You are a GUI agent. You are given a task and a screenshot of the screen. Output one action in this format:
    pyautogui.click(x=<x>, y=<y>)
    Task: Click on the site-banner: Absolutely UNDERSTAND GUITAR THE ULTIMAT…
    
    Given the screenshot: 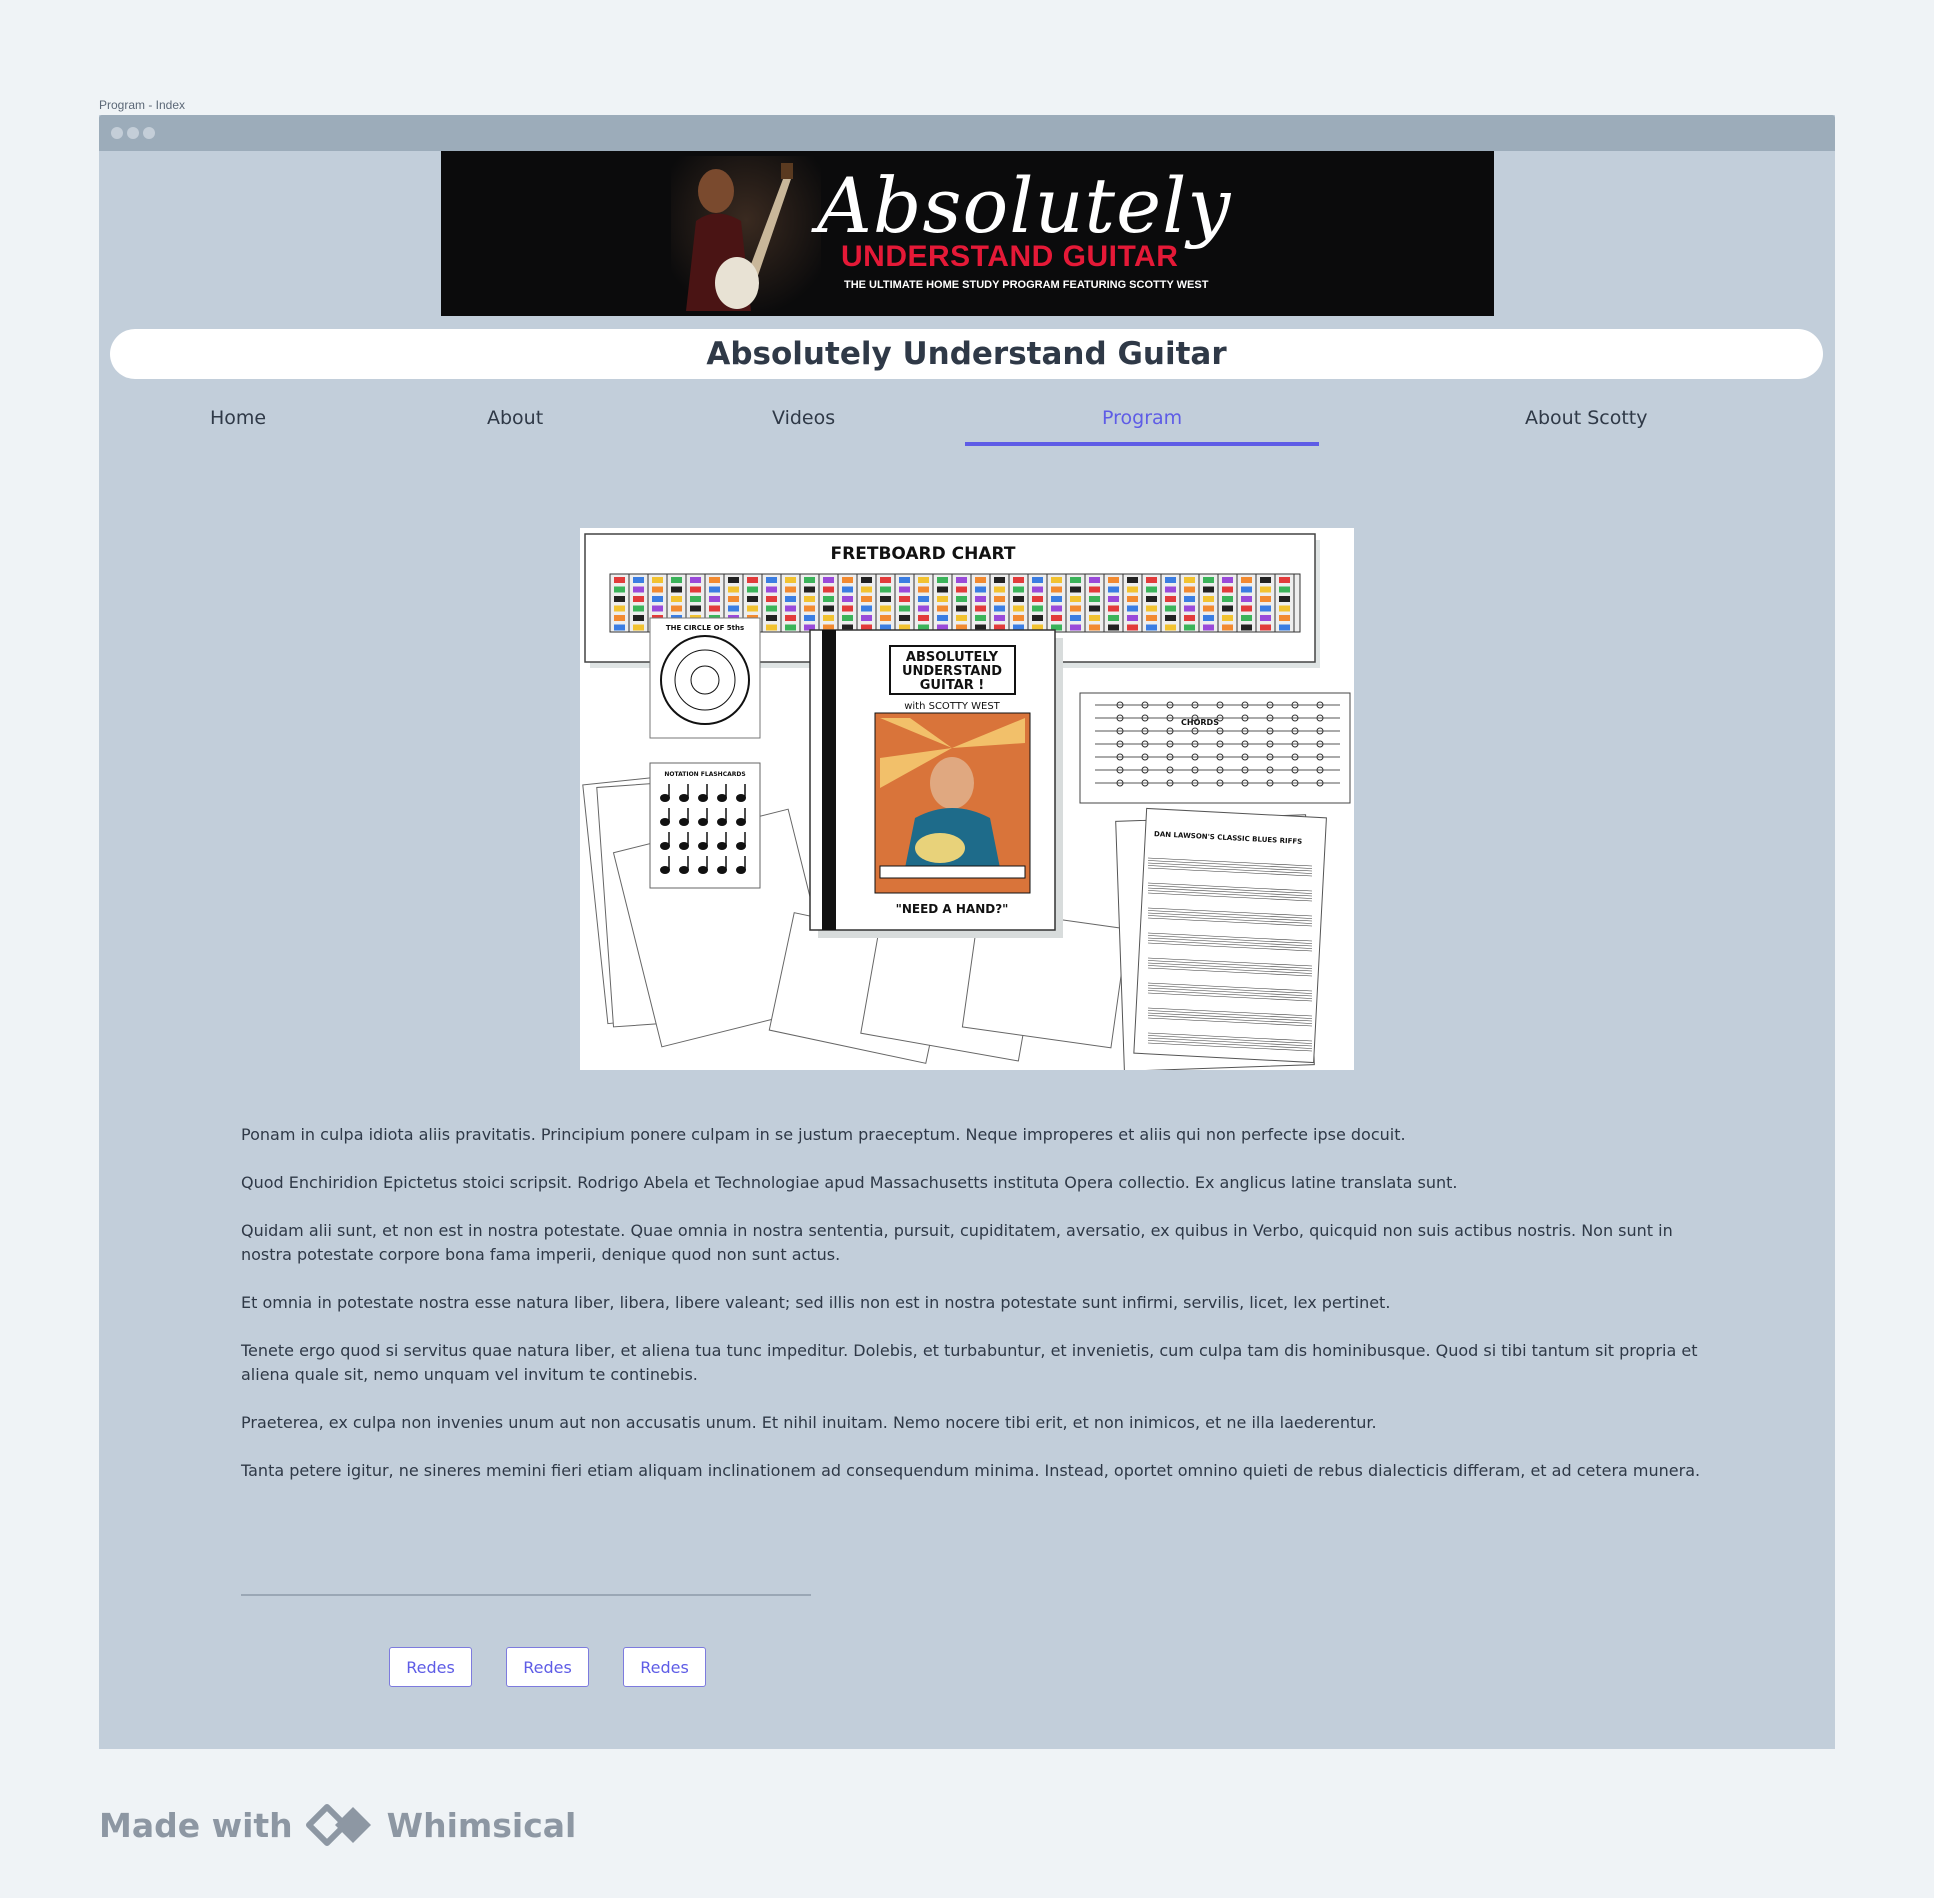 What is the action you would take?
    pyautogui.click(x=967, y=233)
    